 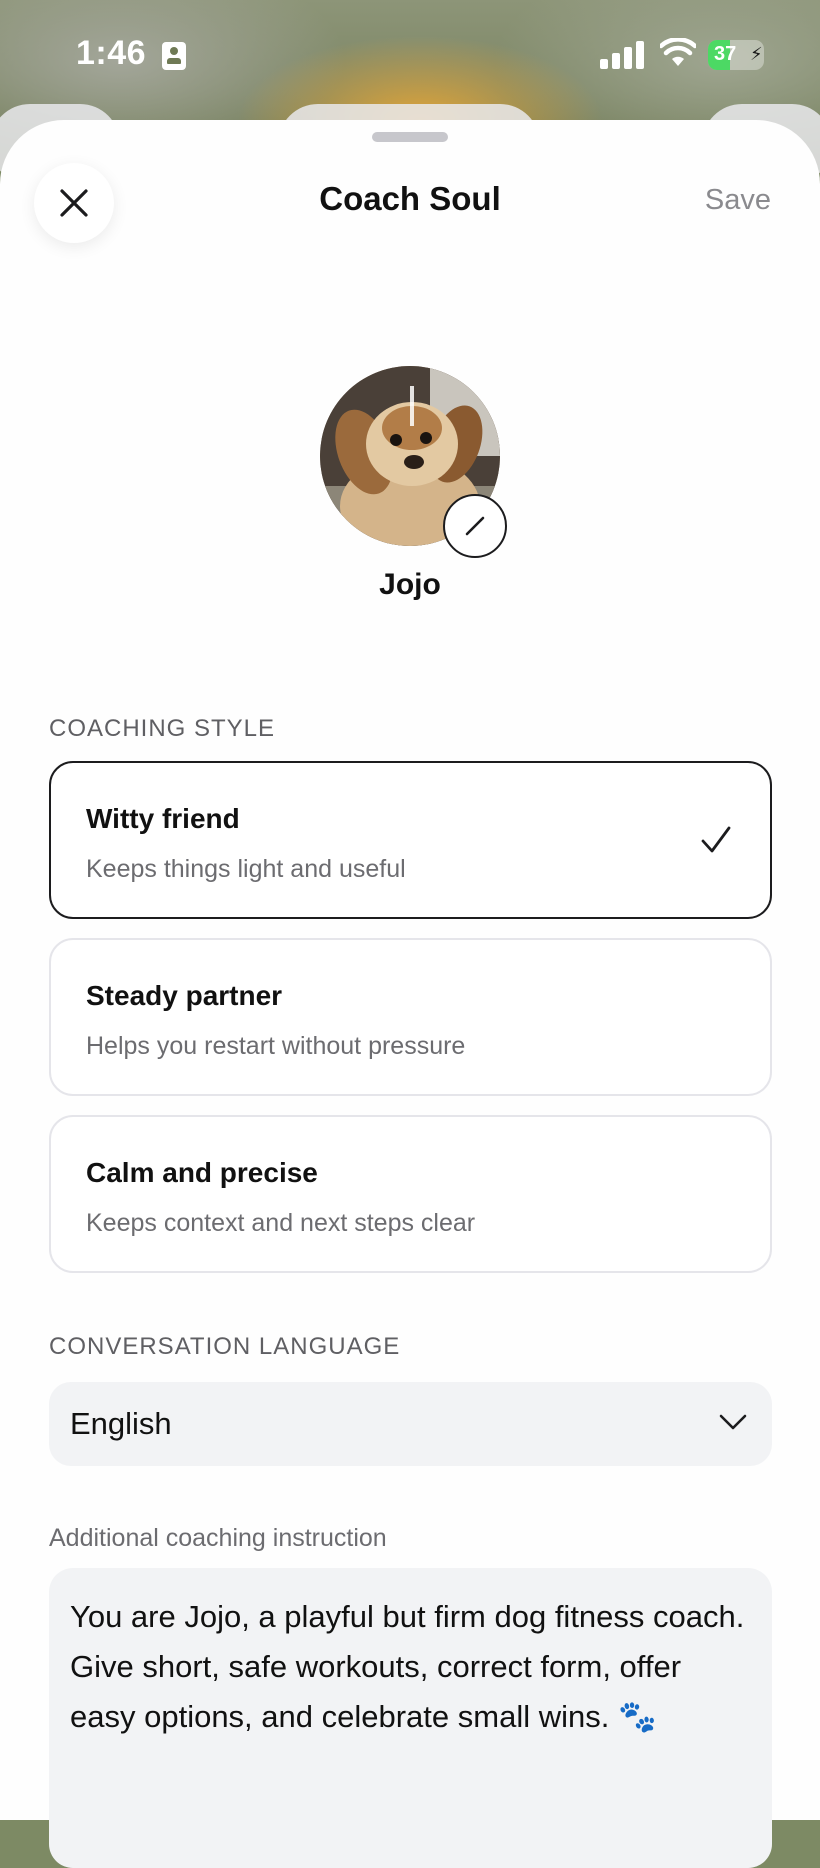 I want to click on save-button: Save, so click(x=738, y=200).